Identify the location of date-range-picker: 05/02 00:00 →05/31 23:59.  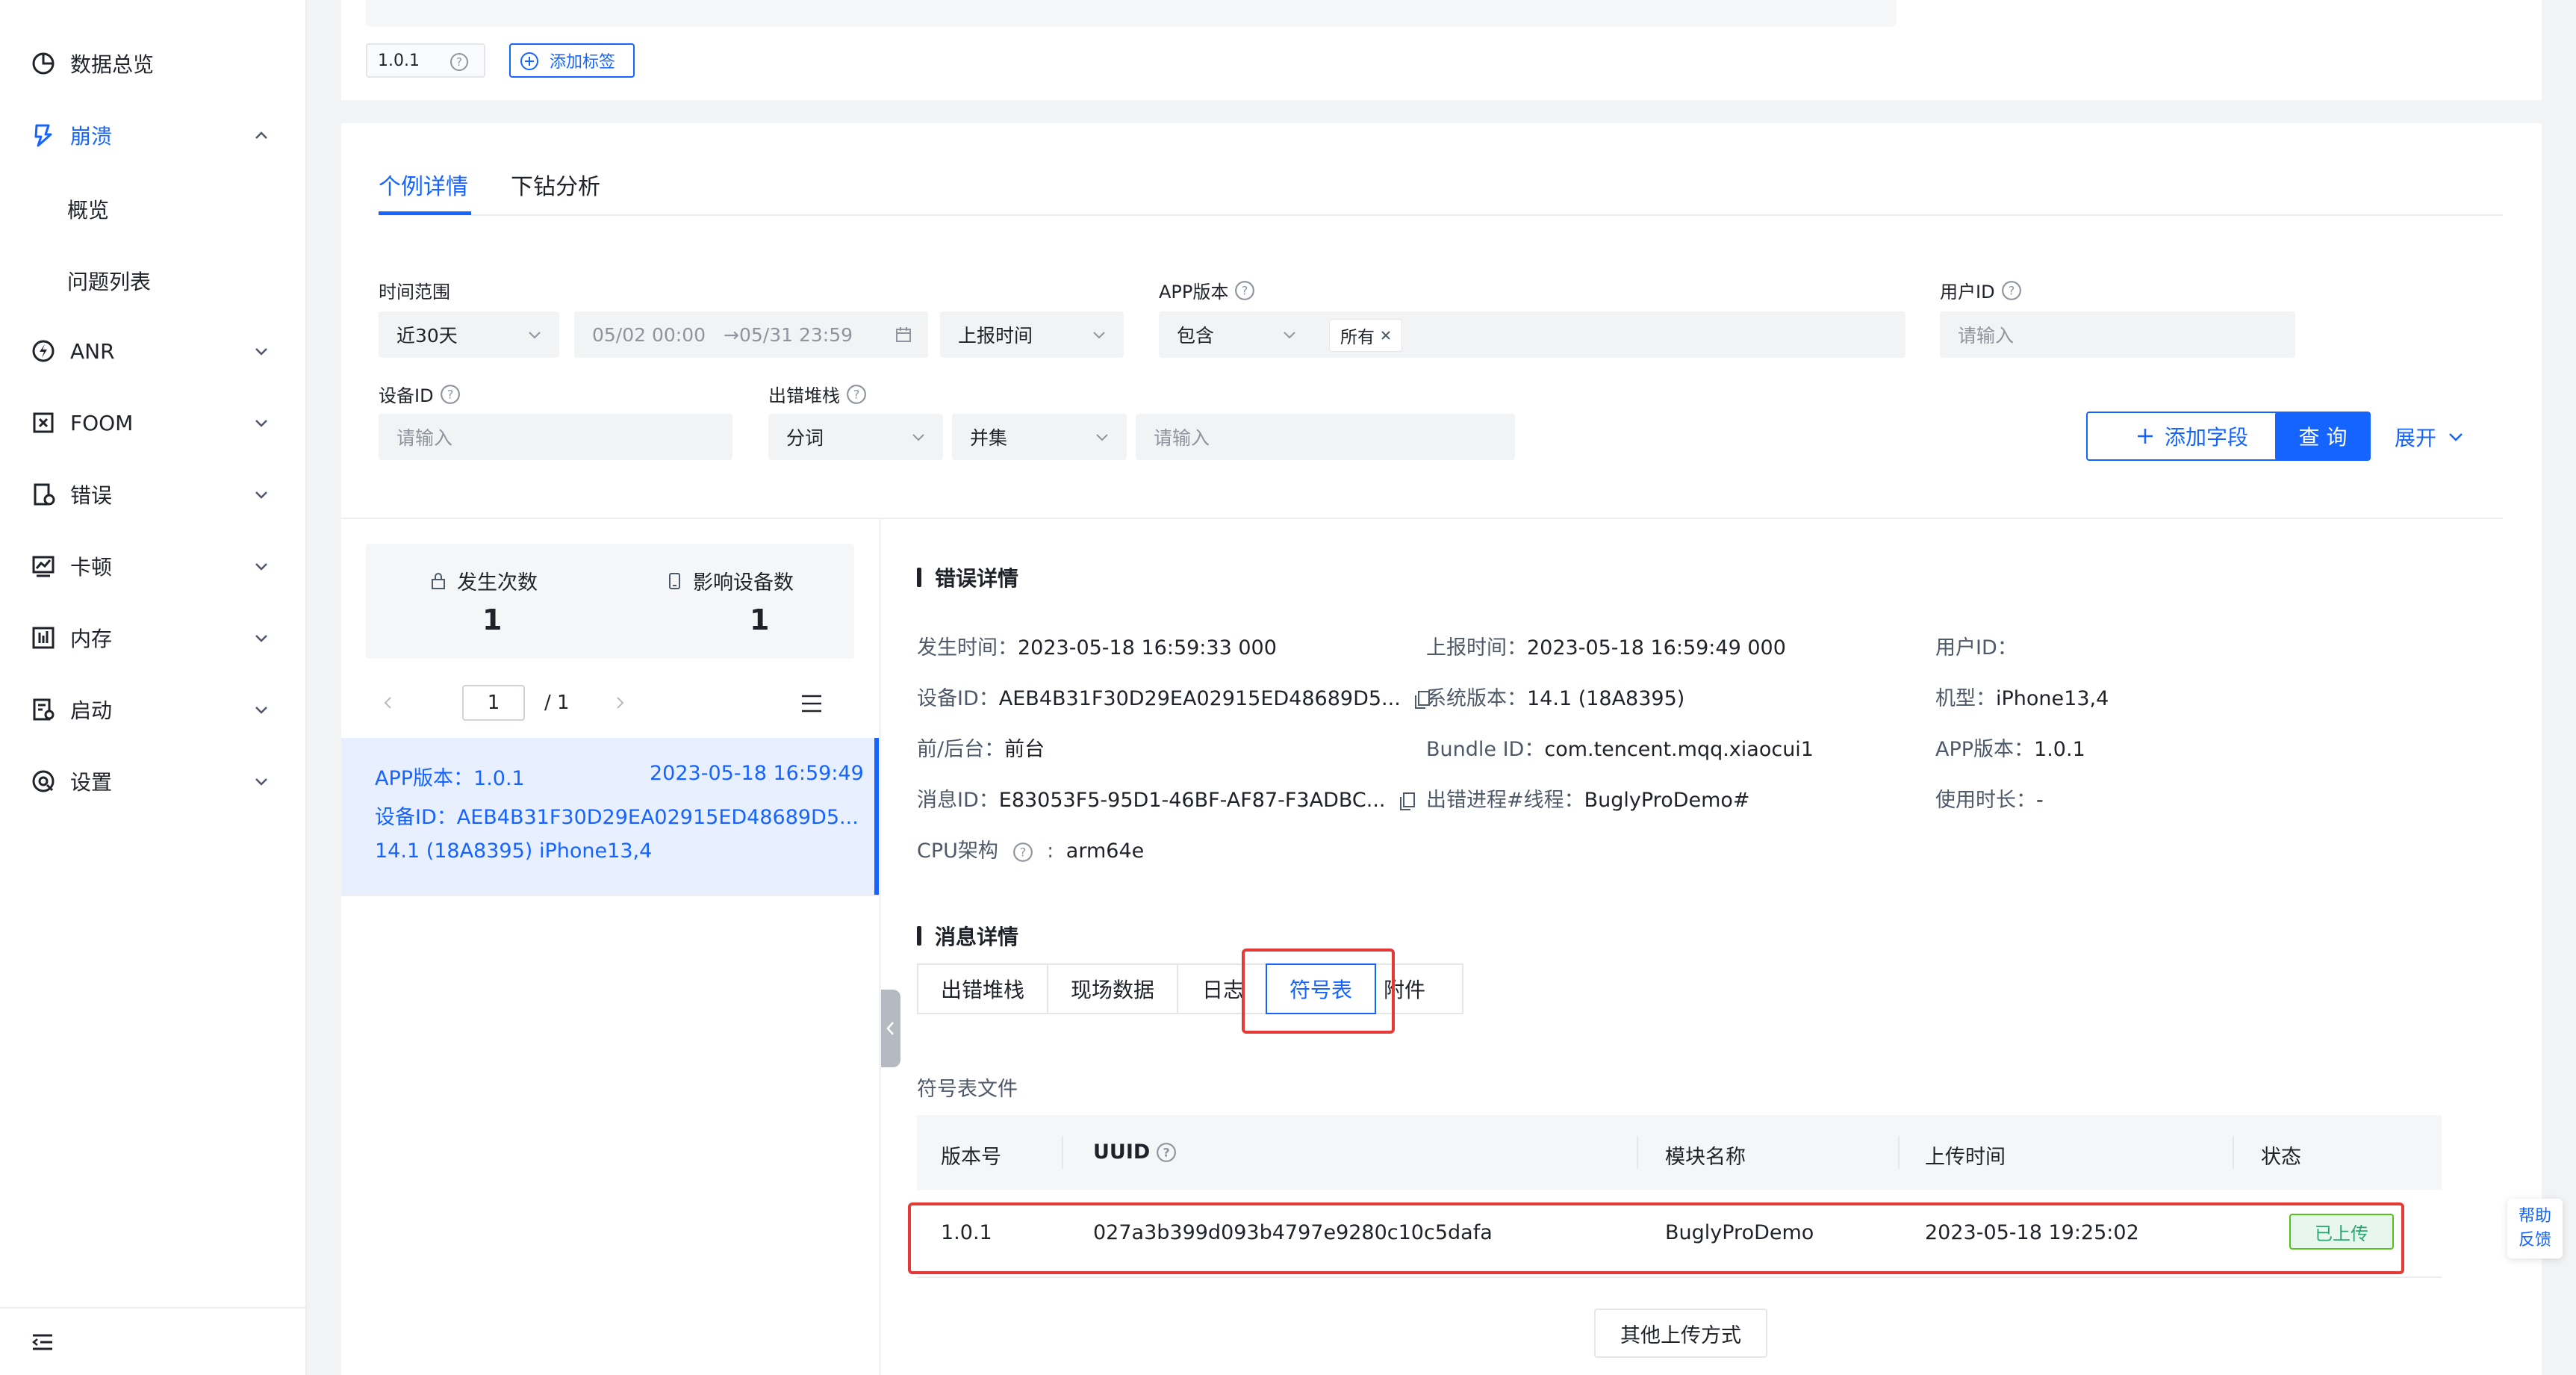
(751, 334).